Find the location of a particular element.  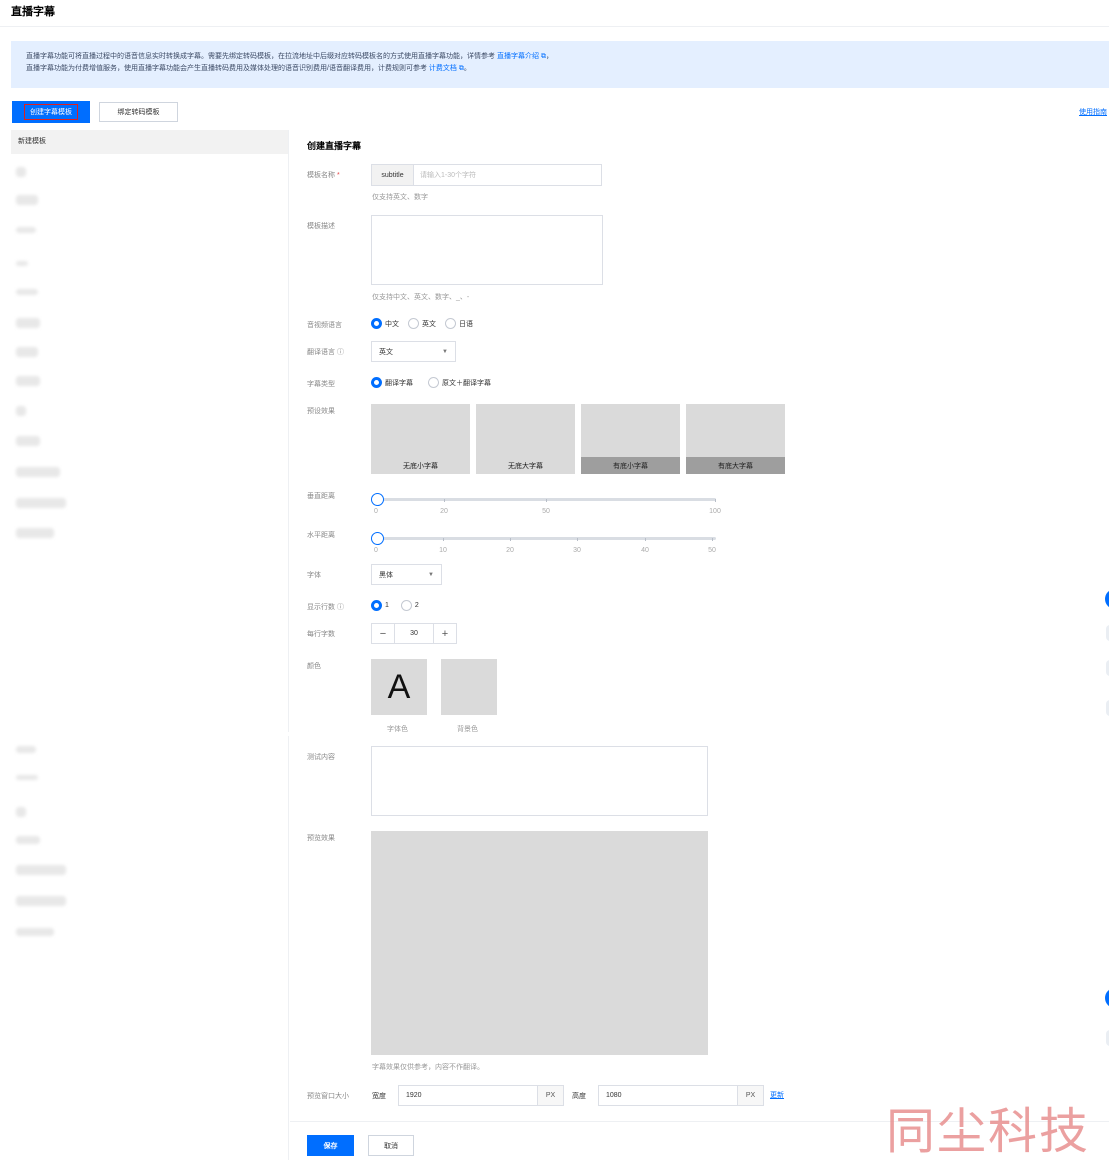

font-color-label: 字体色 is located at coordinates (397, 729).